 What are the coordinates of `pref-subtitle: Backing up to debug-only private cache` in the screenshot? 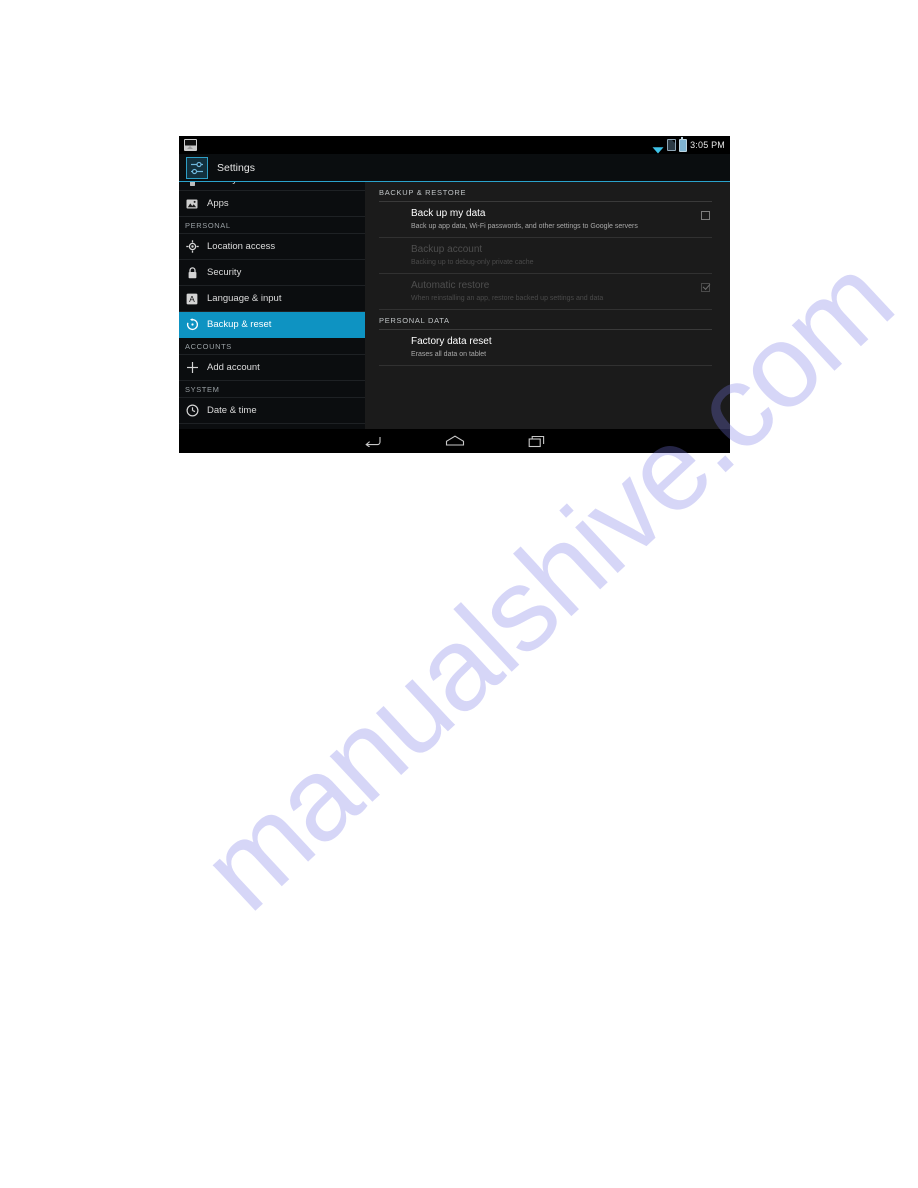 It's located at (472, 262).